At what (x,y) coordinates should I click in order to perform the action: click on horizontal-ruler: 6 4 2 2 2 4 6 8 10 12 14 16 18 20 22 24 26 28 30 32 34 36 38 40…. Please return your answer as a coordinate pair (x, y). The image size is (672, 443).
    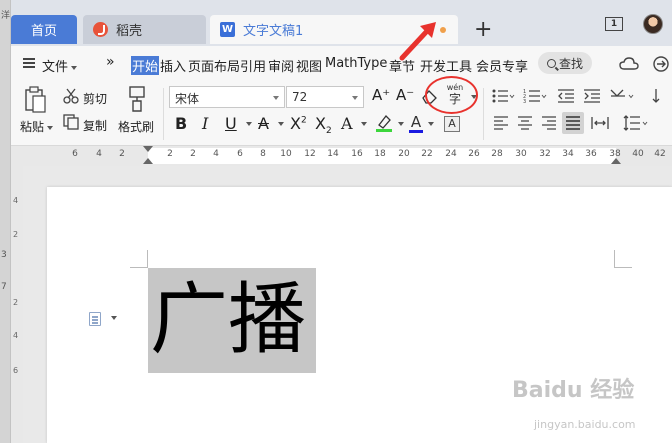
    Looking at the image, I should click on (341, 156).